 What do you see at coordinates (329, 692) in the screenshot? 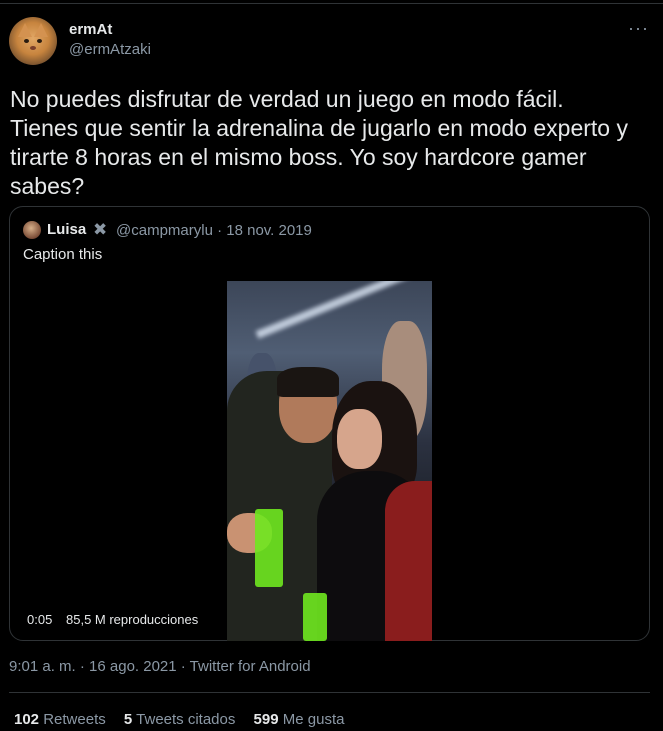
I see `stats-divider` at bounding box center [329, 692].